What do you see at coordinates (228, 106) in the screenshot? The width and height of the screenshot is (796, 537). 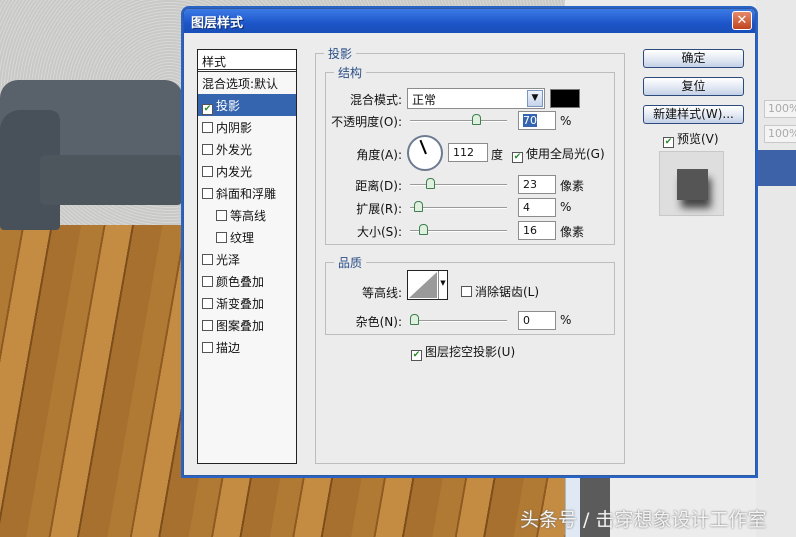 I see `style-item-label: 投影` at bounding box center [228, 106].